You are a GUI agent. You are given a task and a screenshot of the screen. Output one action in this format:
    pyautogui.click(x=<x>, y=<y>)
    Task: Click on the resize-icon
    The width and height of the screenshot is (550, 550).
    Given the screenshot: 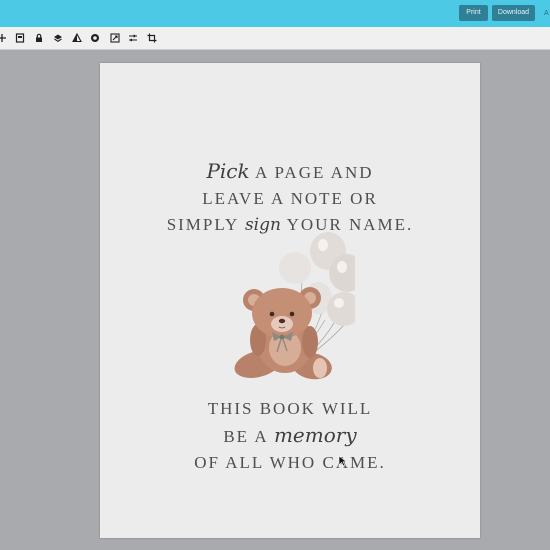 What is the action you would take?
    pyautogui.click(x=115, y=38)
    